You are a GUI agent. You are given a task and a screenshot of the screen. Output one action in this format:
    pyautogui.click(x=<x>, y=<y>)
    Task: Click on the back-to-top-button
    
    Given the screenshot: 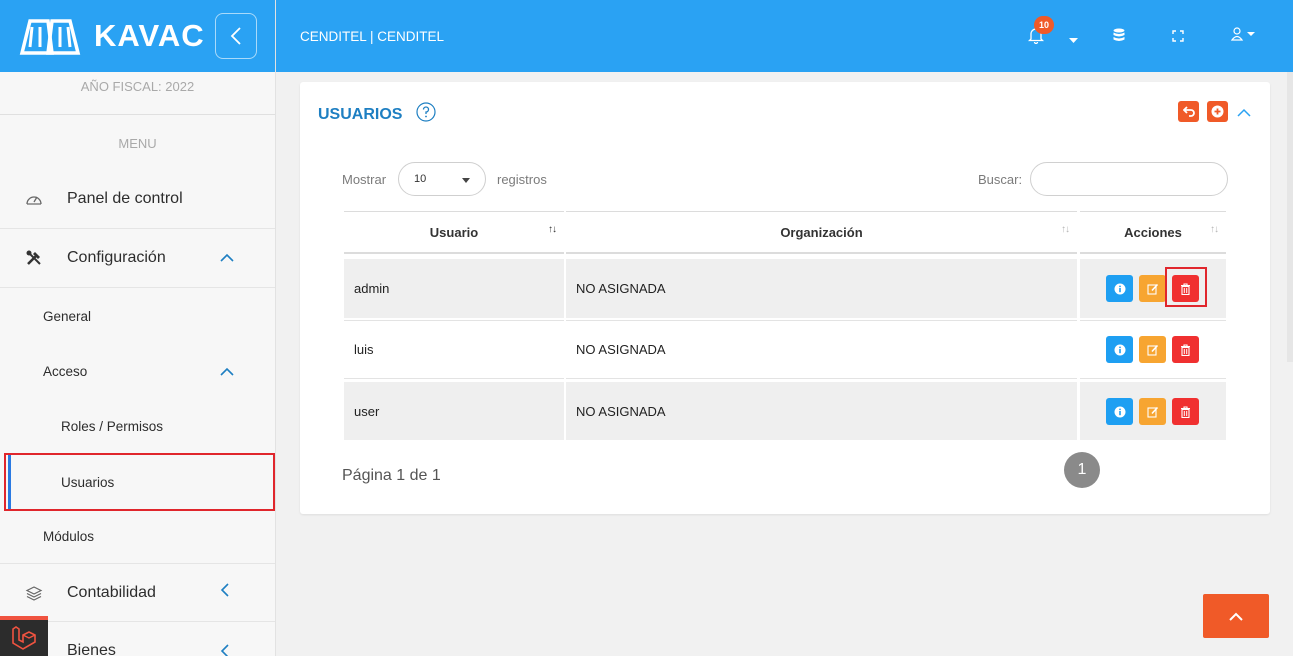 What is the action you would take?
    pyautogui.click(x=1236, y=616)
    